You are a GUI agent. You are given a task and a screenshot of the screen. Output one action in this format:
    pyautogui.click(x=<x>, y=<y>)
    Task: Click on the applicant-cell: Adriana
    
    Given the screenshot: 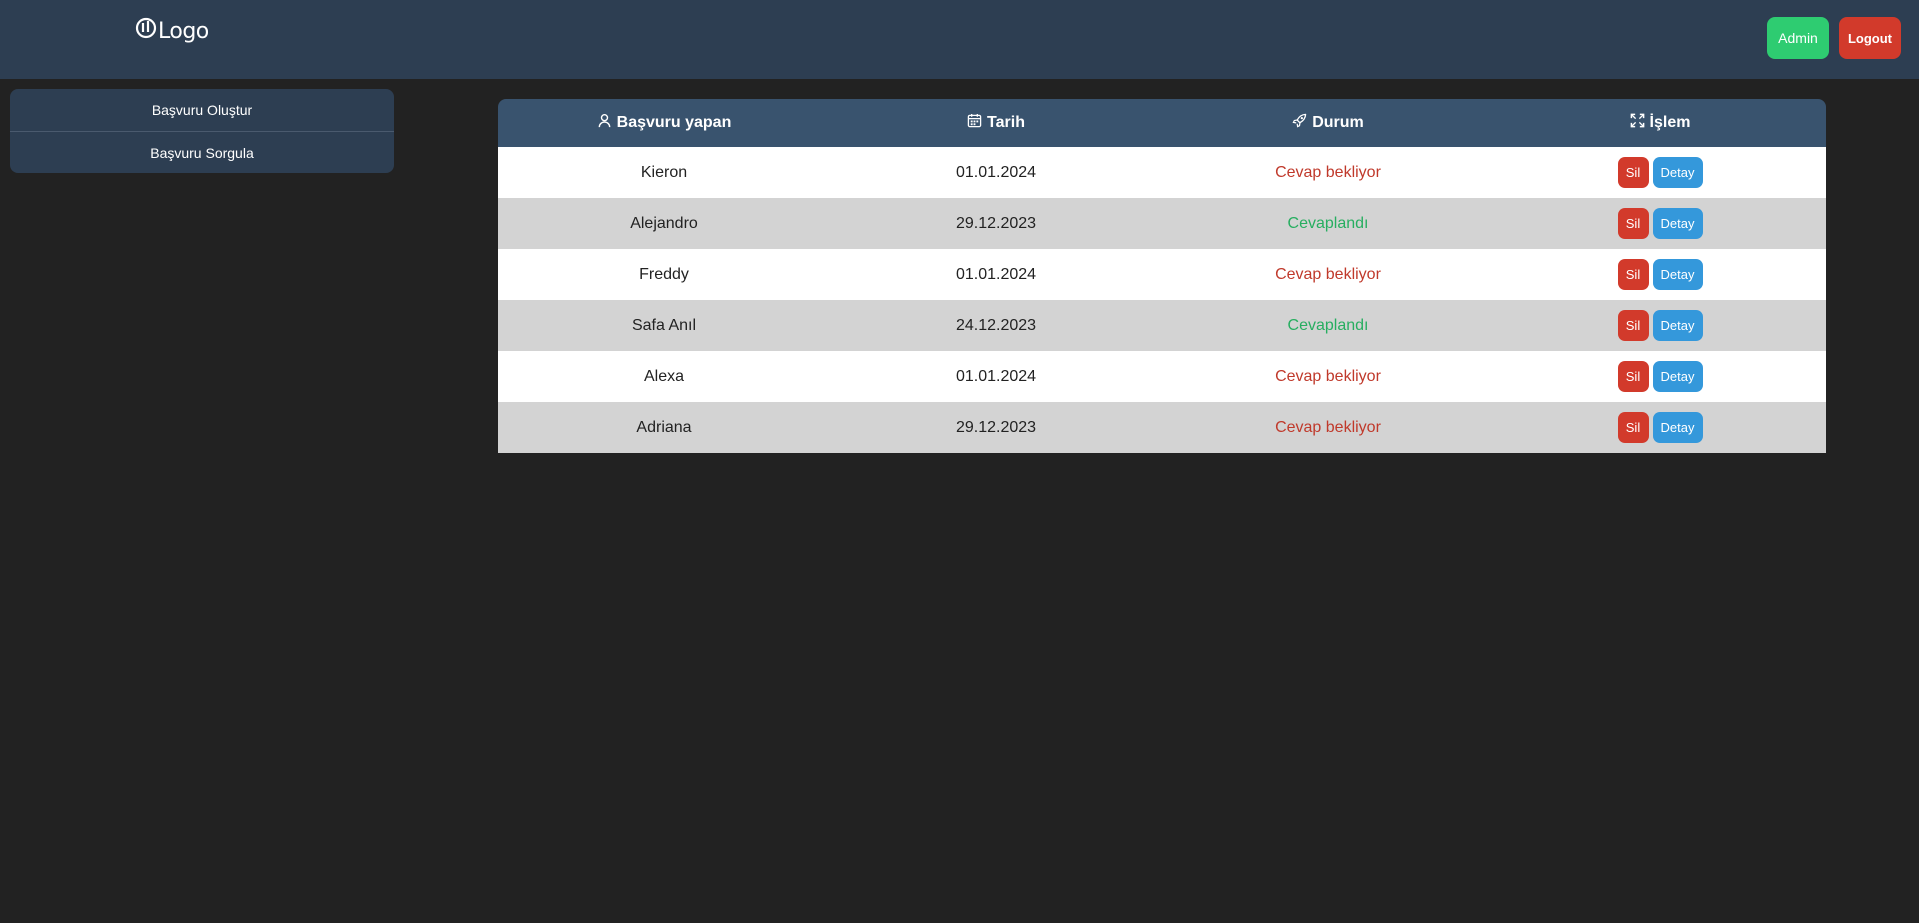 What is the action you would take?
    pyautogui.click(x=664, y=427)
    